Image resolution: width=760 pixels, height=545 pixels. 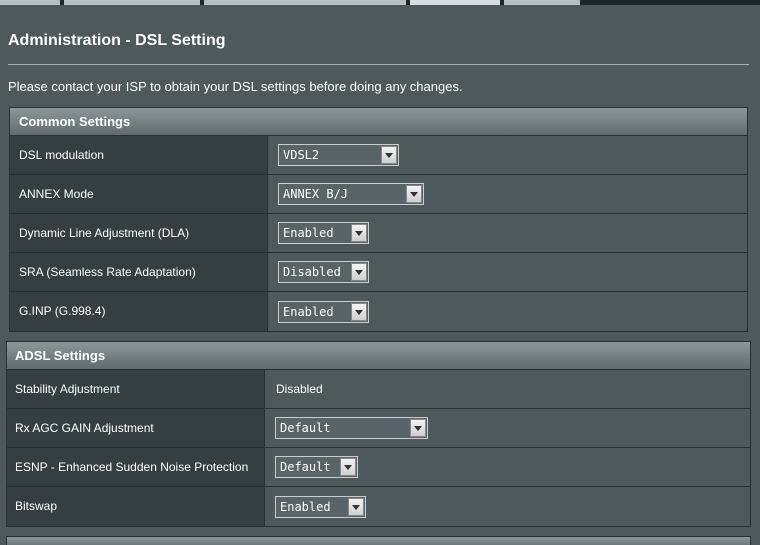 I want to click on dsl-modulation-select: VDSL2, so click(x=338, y=155).